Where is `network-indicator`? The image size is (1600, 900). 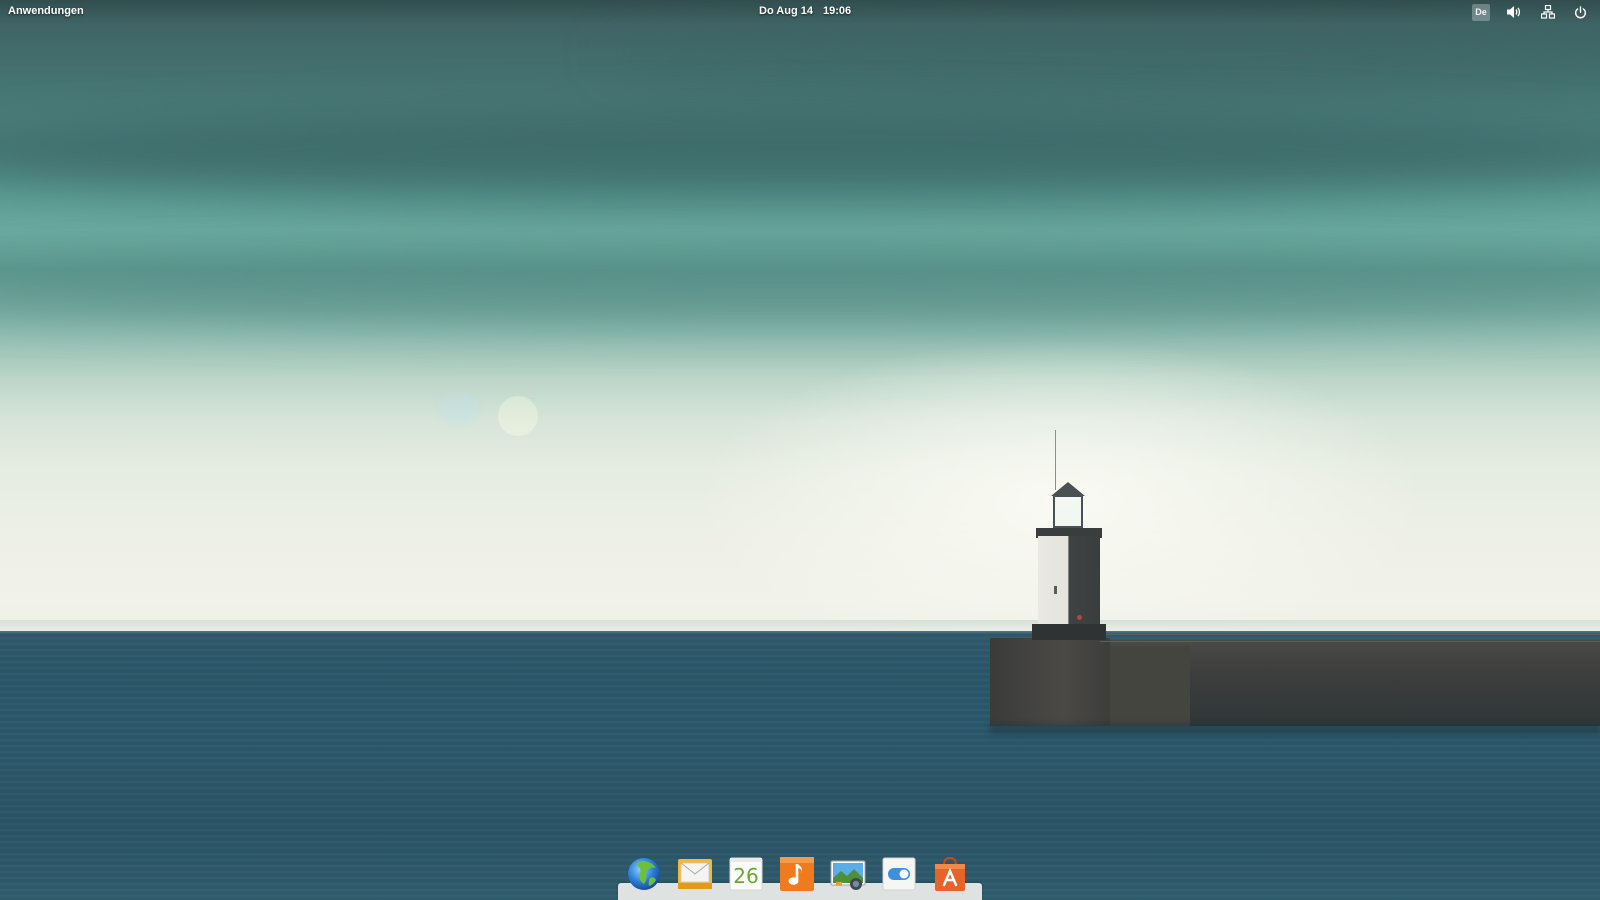 network-indicator is located at coordinates (1548, 12).